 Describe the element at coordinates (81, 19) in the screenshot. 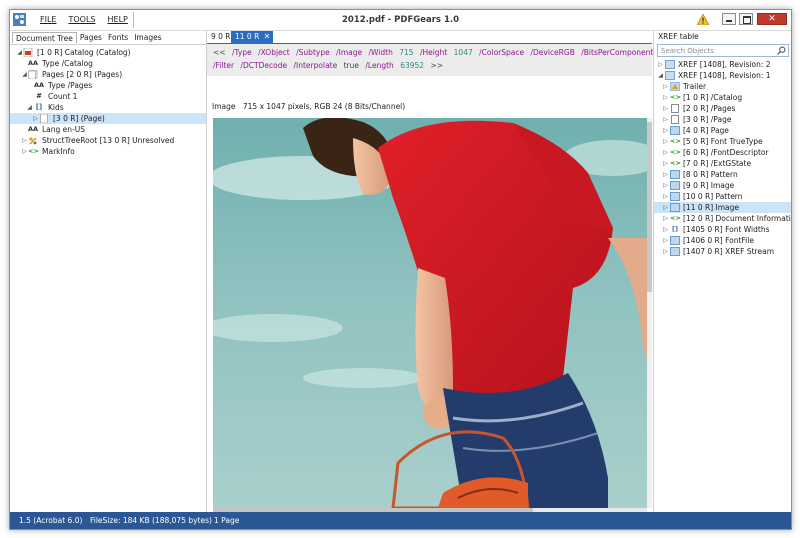

I see `menu-tools: TOOLS` at that location.